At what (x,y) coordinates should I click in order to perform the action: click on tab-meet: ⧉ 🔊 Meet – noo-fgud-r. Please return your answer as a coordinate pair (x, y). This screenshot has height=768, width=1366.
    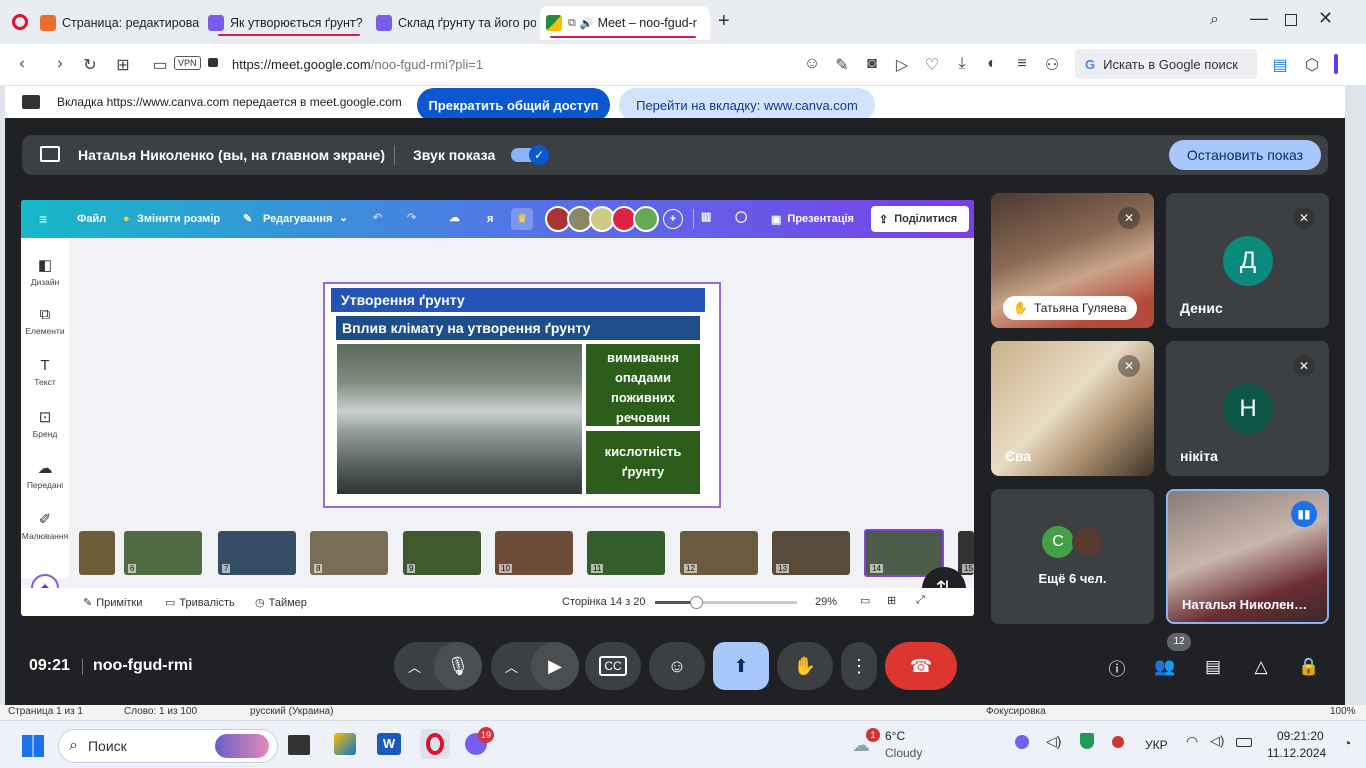
    Looking at the image, I should click on (625, 23).